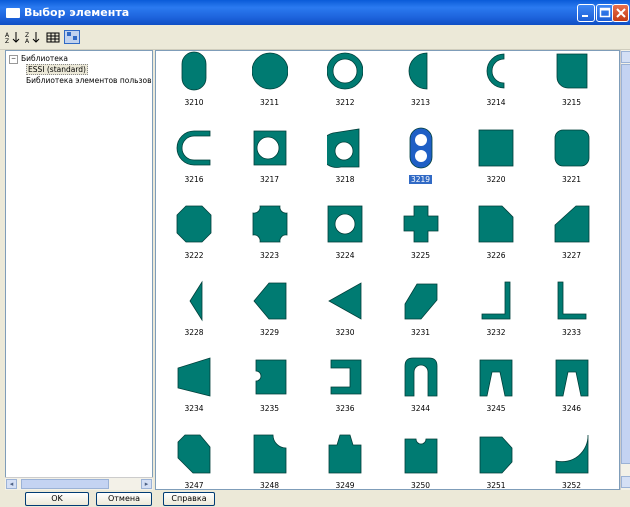 Image resolution: width=630 pixels, height=507 pixels. What do you see at coordinates (315, 12) in the screenshot?
I see `title-bar: Выбор элемента` at bounding box center [315, 12].